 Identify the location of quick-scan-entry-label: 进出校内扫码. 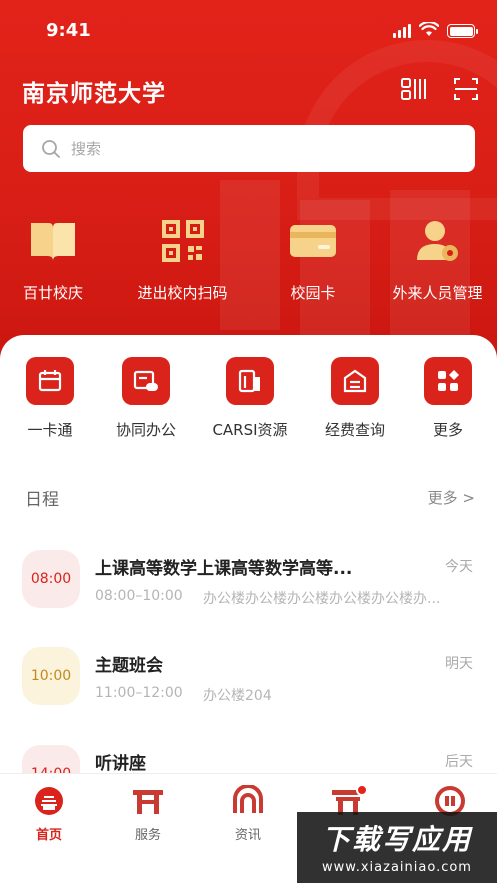
(182, 293).